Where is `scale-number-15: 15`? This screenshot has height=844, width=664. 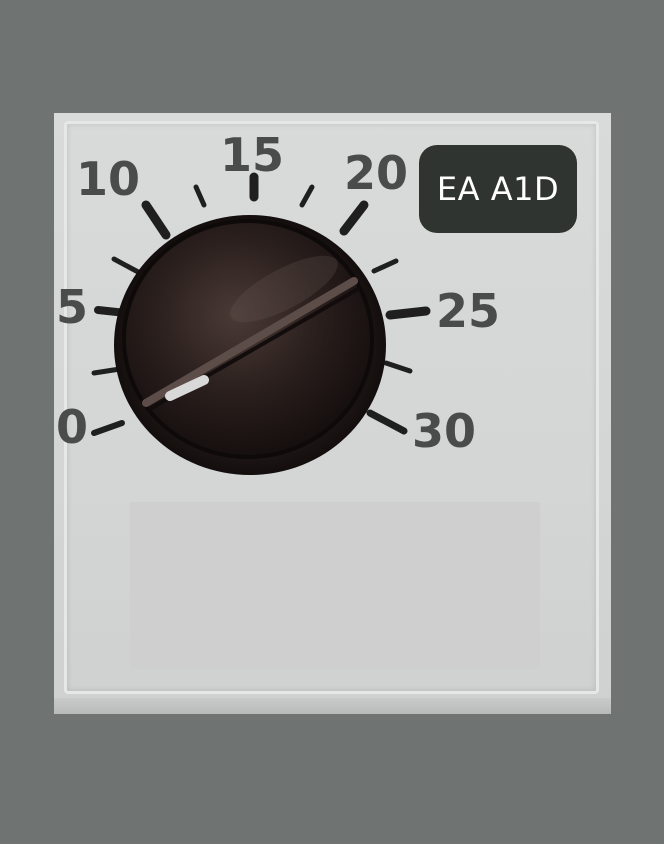
scale-number-15: 15 is located at coordinates (252, 155).